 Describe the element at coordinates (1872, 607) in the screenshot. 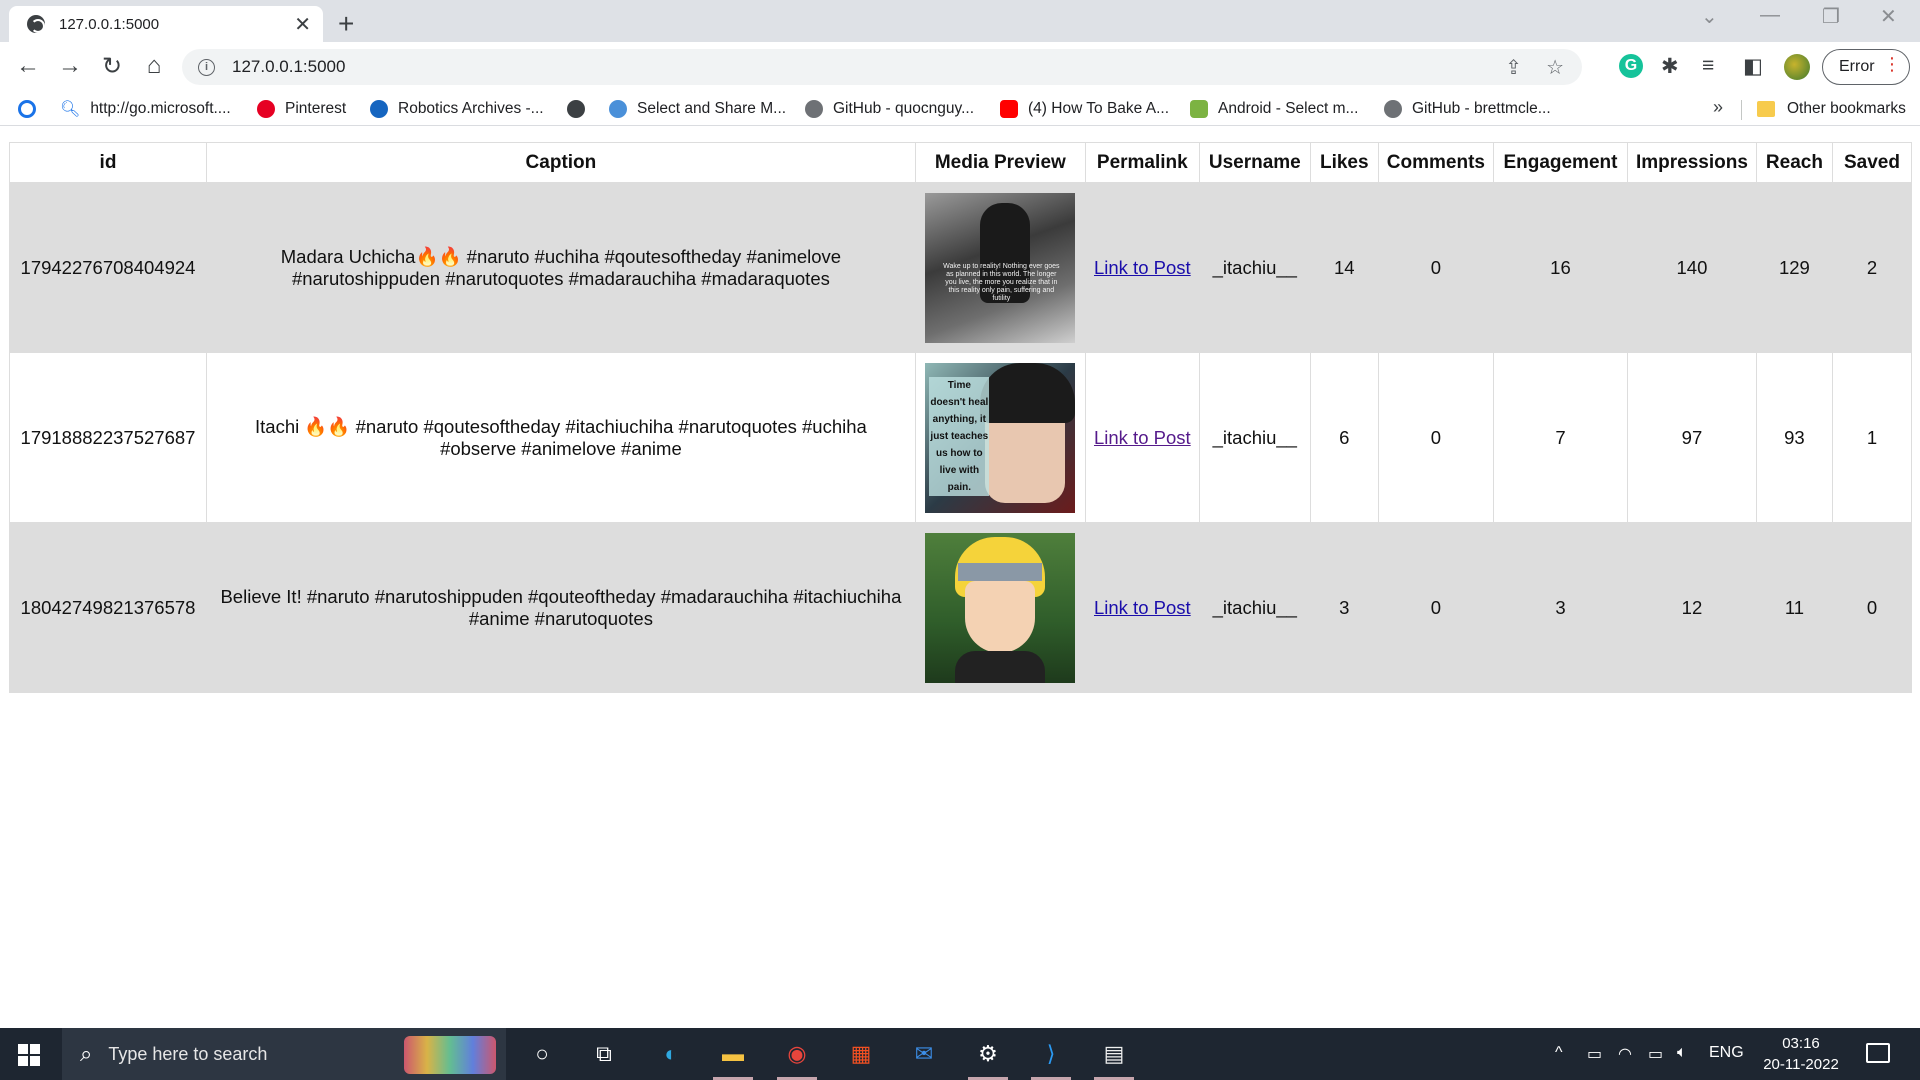

I see `cell-saved: 0` at that location.